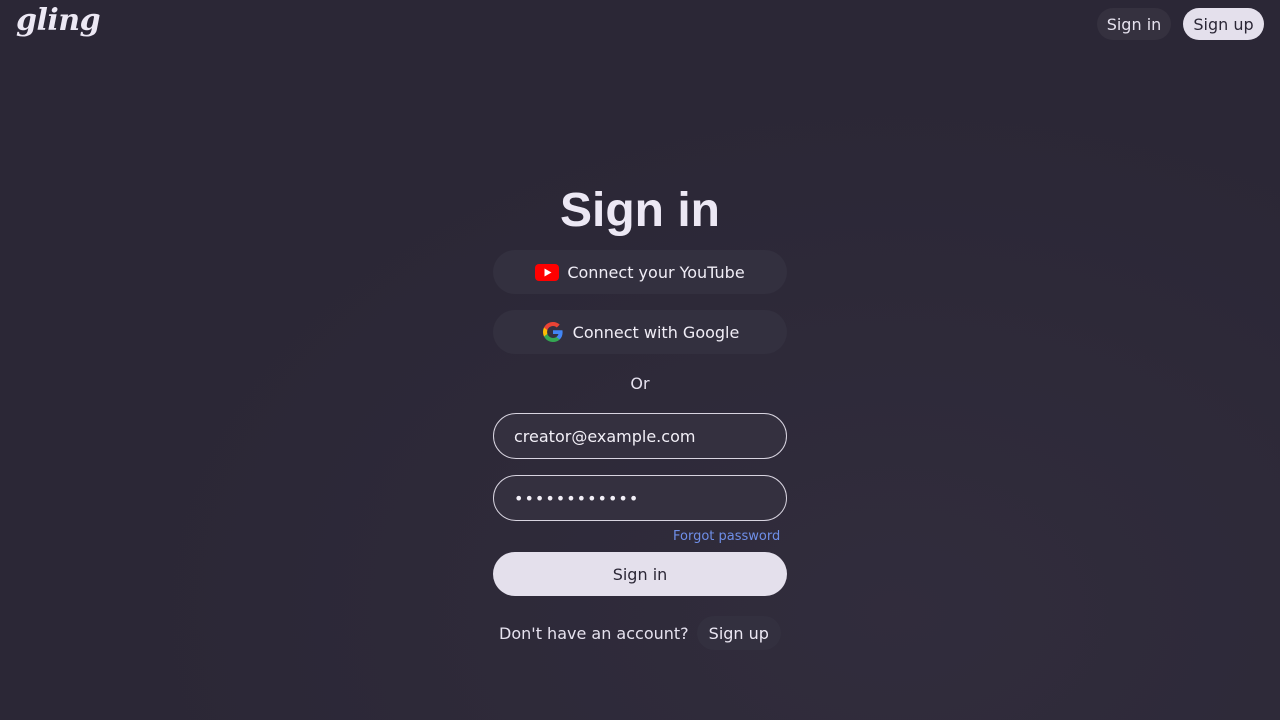 Image resolution: width=1280 pixels, height=720 pixels. Describe the element at coordinates (640, 436) in the screenshot. I see `email-field` at that location.